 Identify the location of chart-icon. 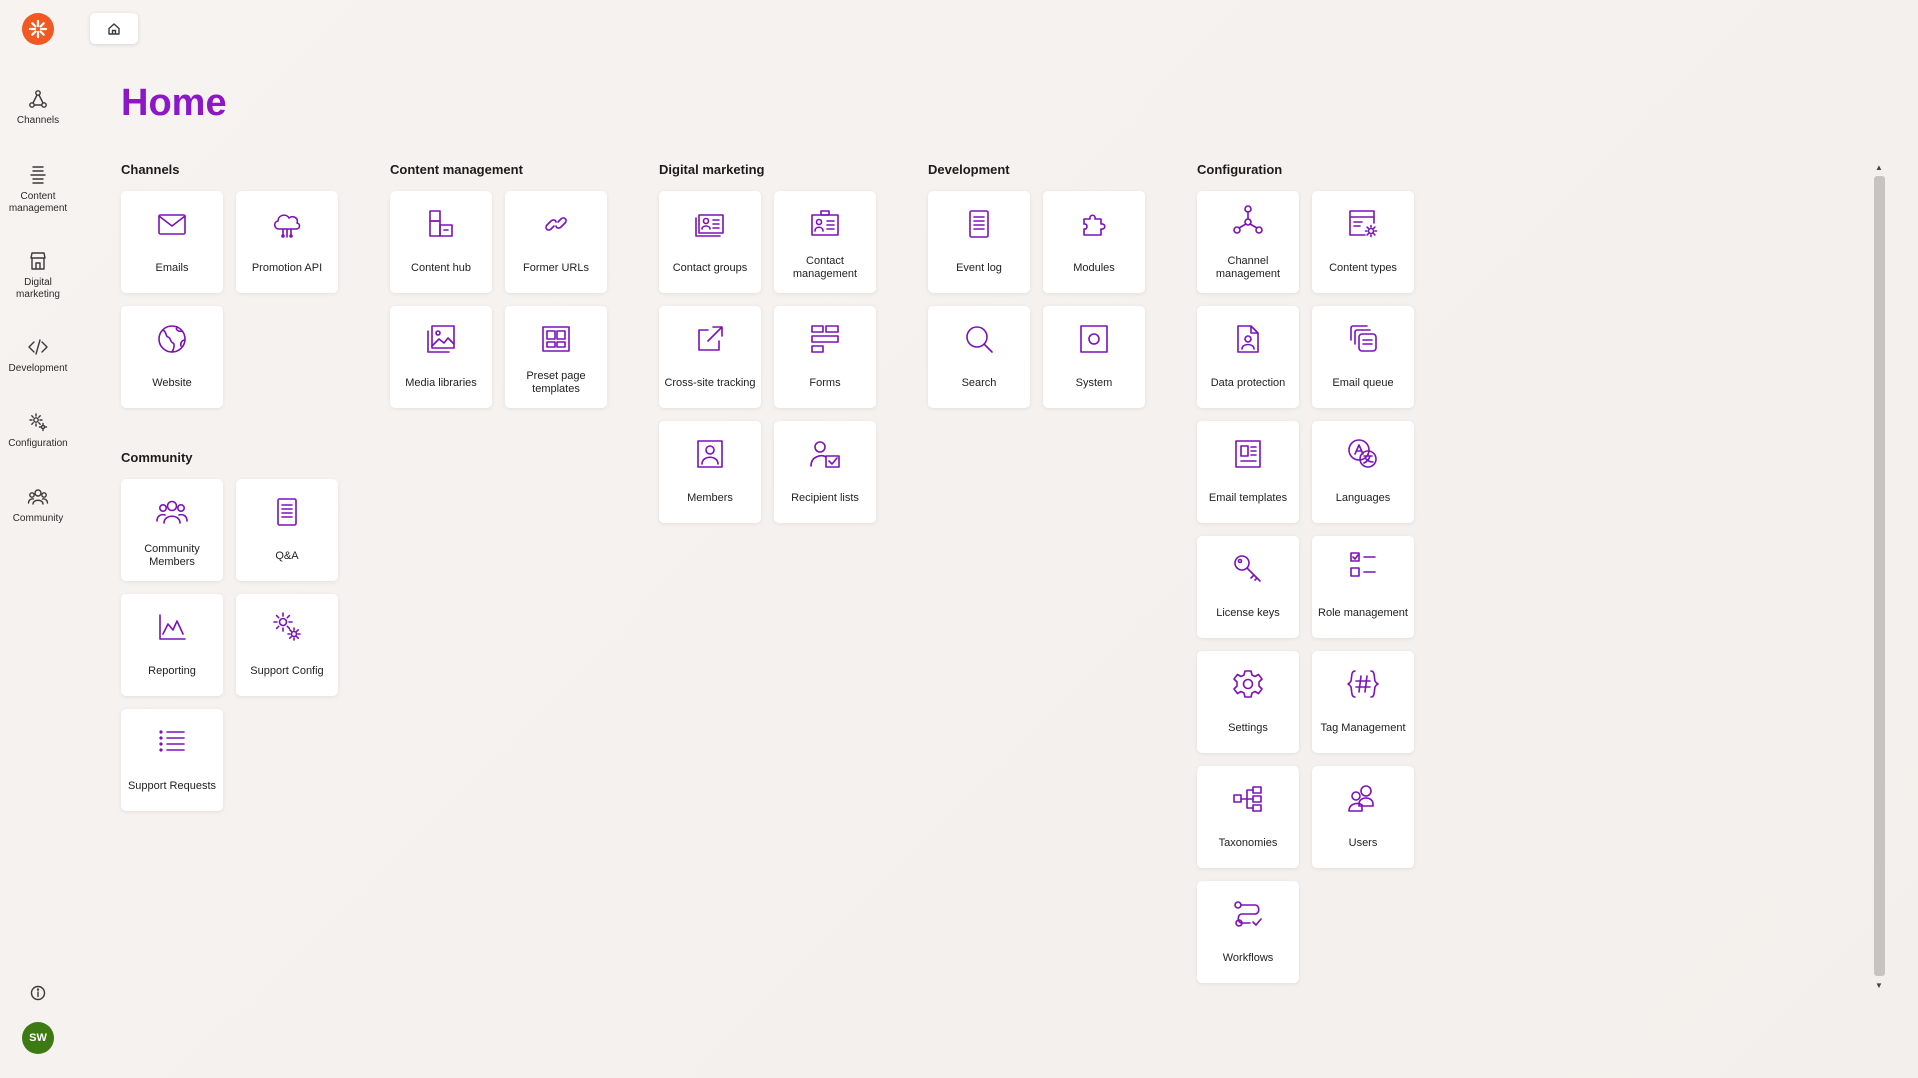
(172, 627).